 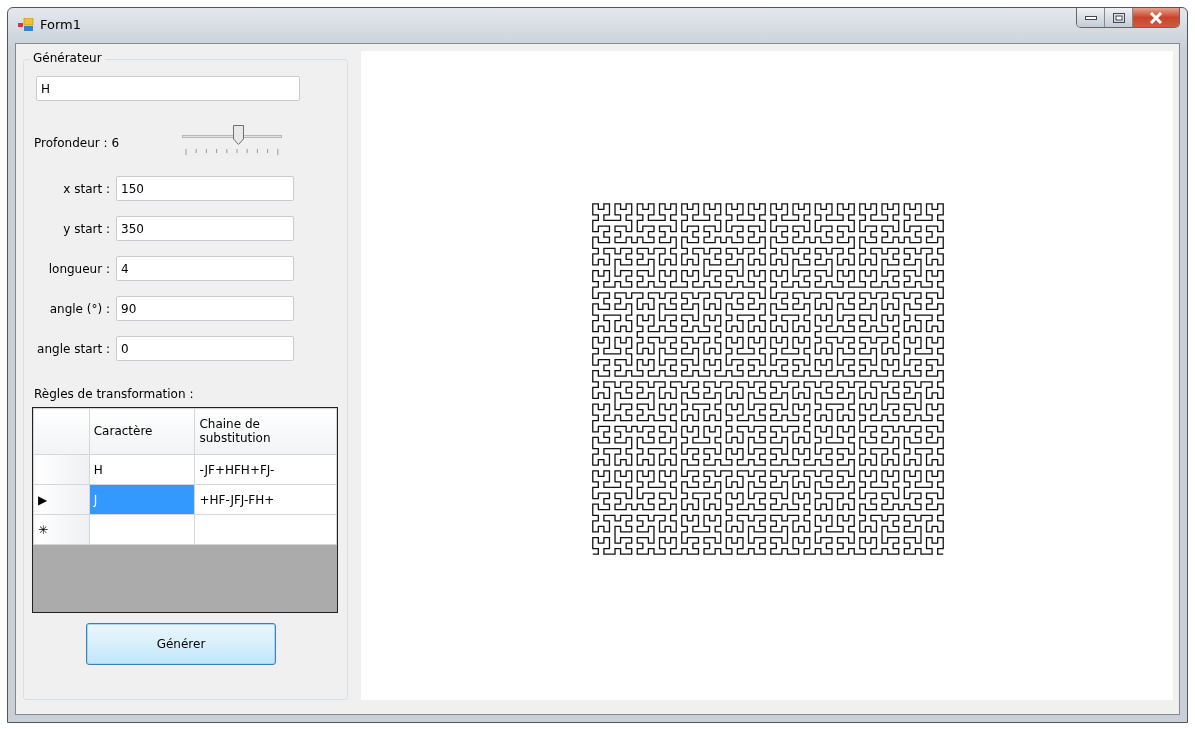 I want to click on group-label: Générateur, so click(x=67, y=58).